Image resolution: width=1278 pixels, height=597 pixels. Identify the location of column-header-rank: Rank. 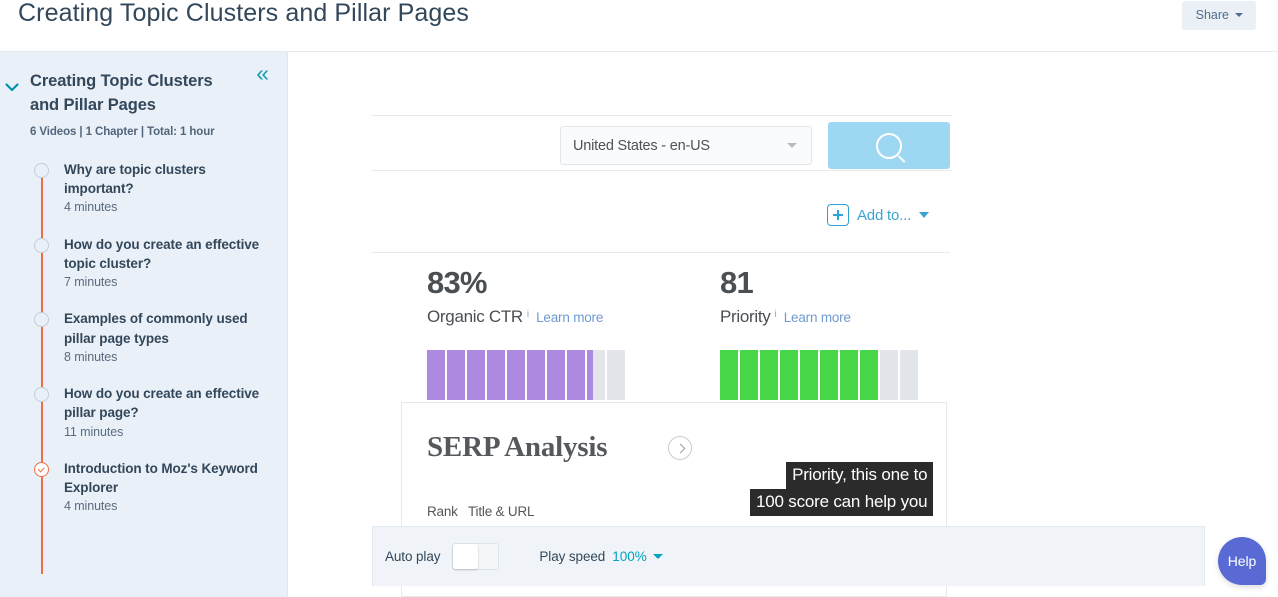
(442, 511).